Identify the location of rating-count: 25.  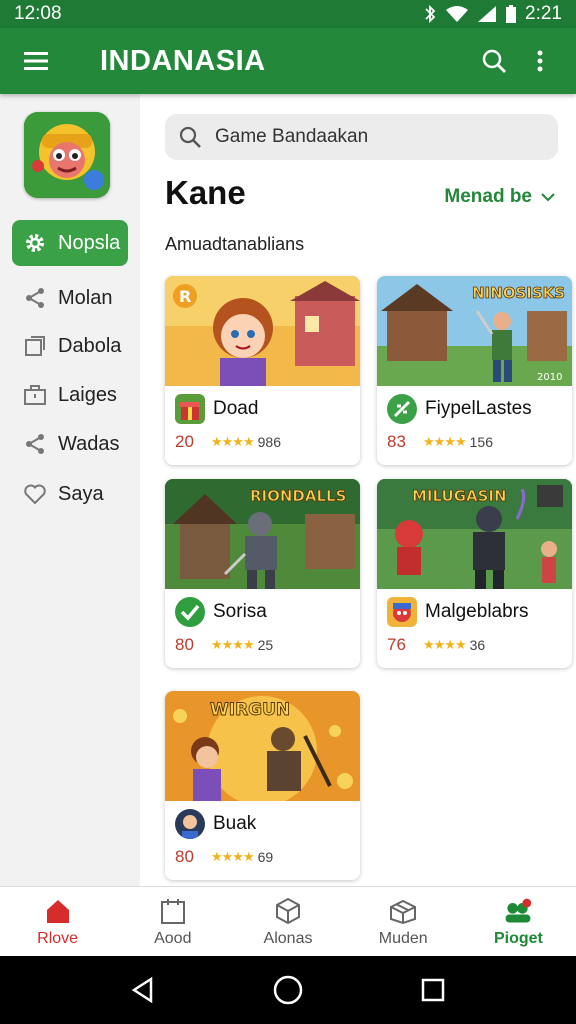
(265, 645).